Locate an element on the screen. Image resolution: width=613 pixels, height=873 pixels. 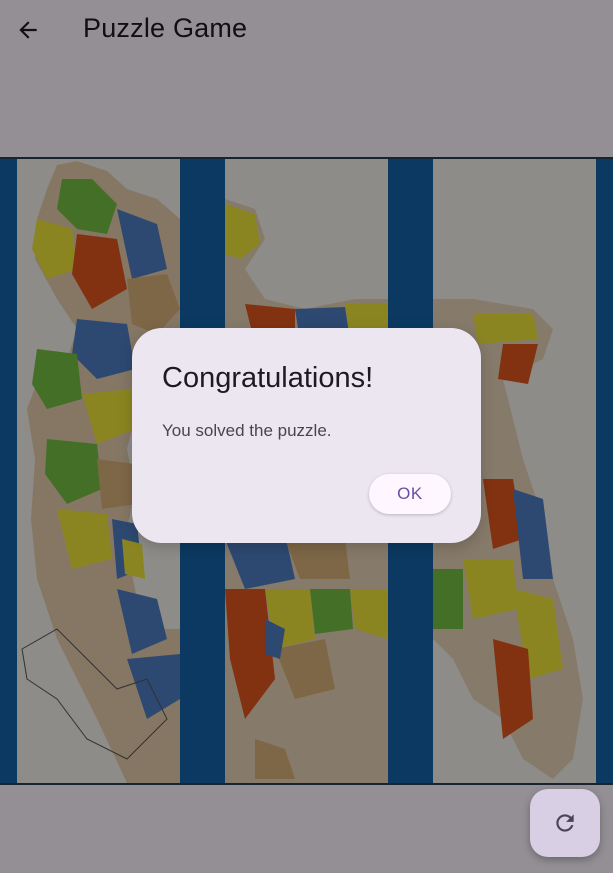
dialog-message: You solved the puzzle. is located at coordinates (247, 430).